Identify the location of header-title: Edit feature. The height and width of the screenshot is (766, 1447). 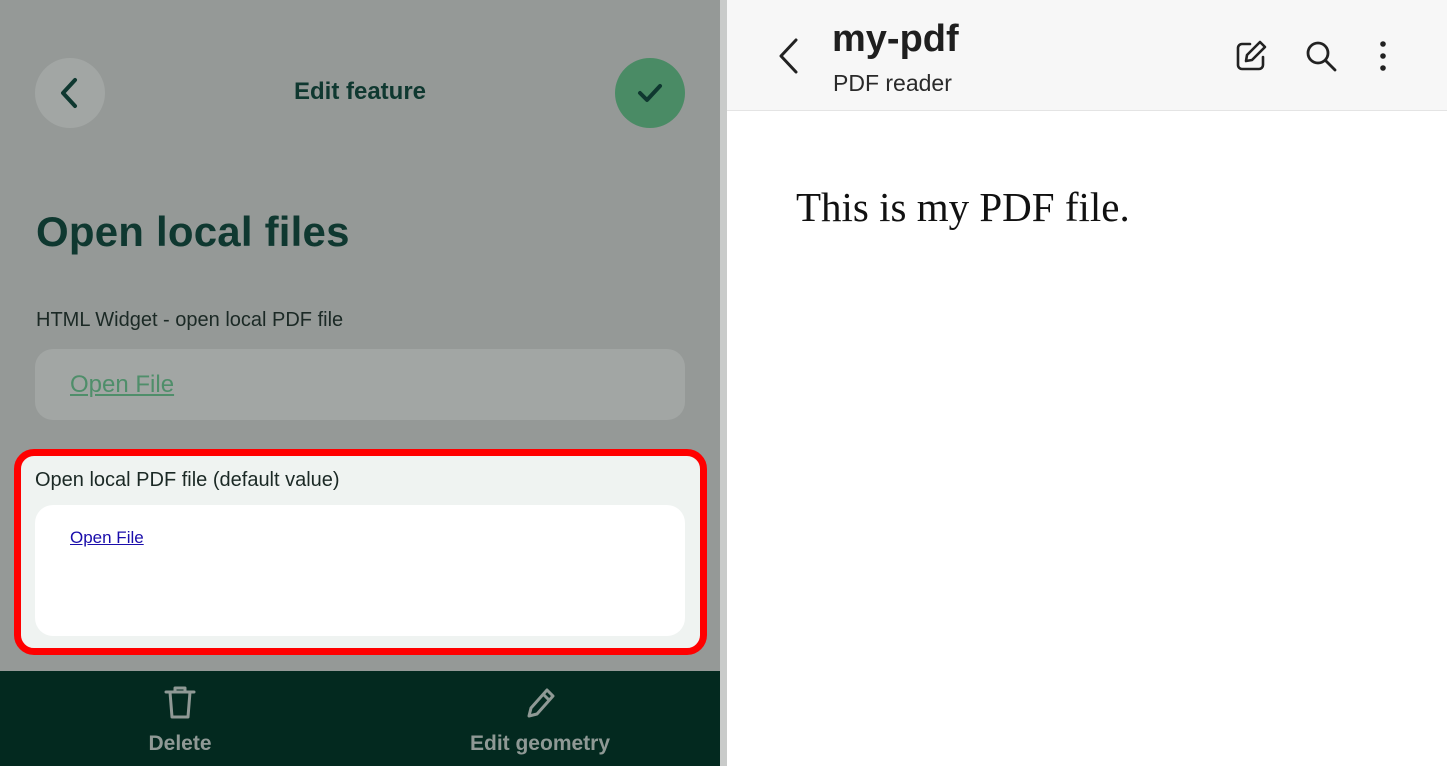
(360, 91).